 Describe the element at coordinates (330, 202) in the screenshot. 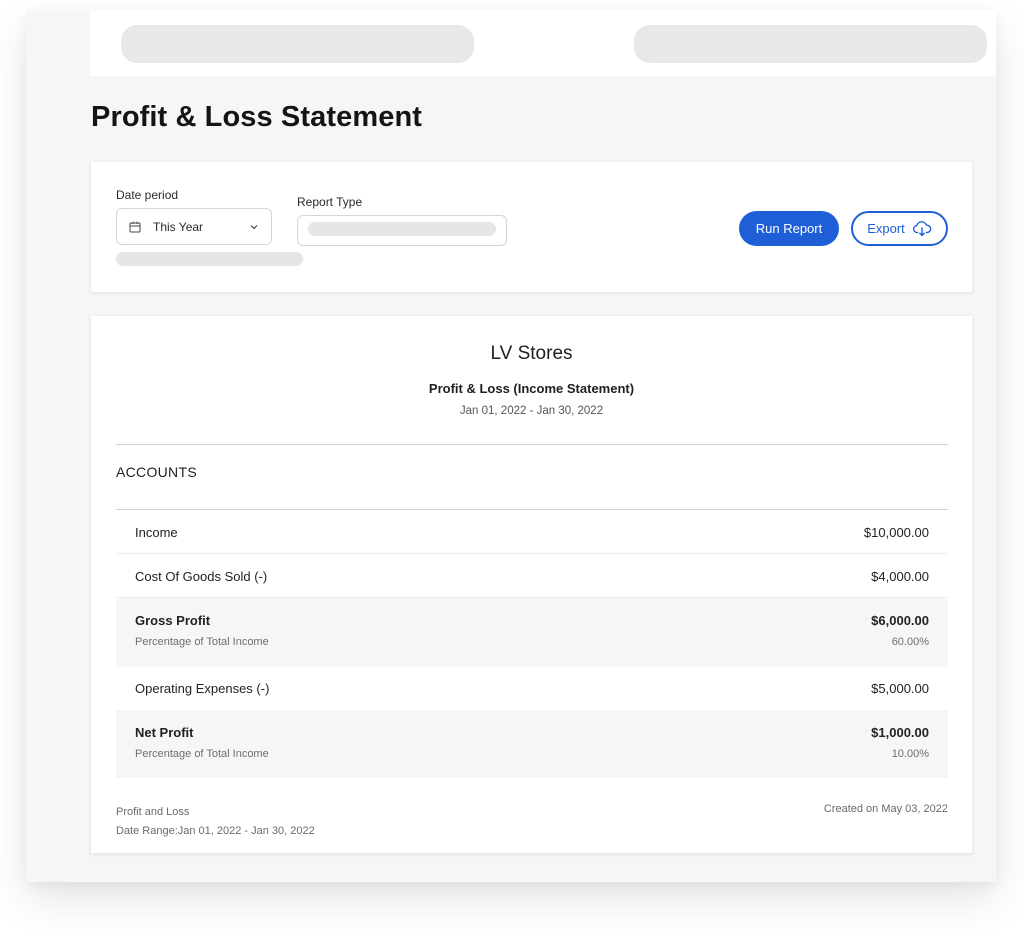

I see `report-type-label: Report Type` at that location.